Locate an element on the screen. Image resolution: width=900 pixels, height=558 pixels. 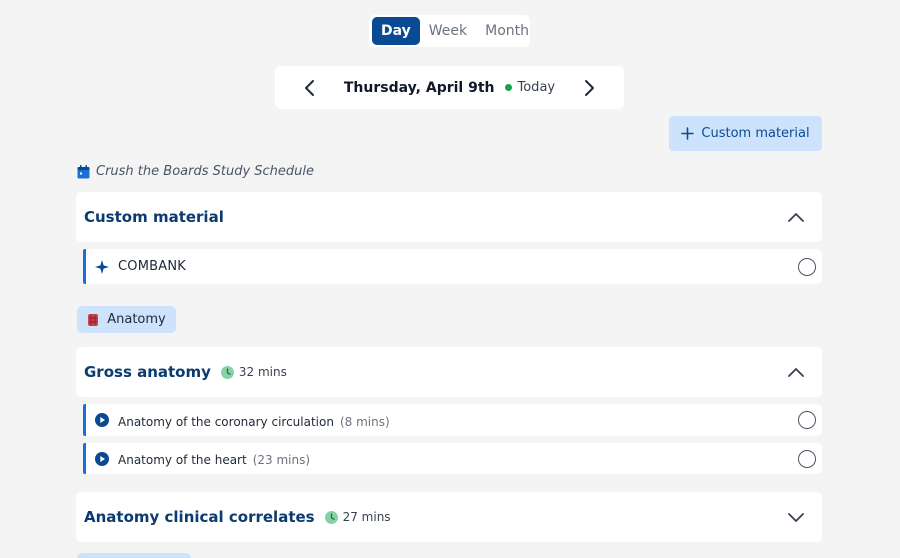
sparkle-icon is located at coordinates (102, 266).